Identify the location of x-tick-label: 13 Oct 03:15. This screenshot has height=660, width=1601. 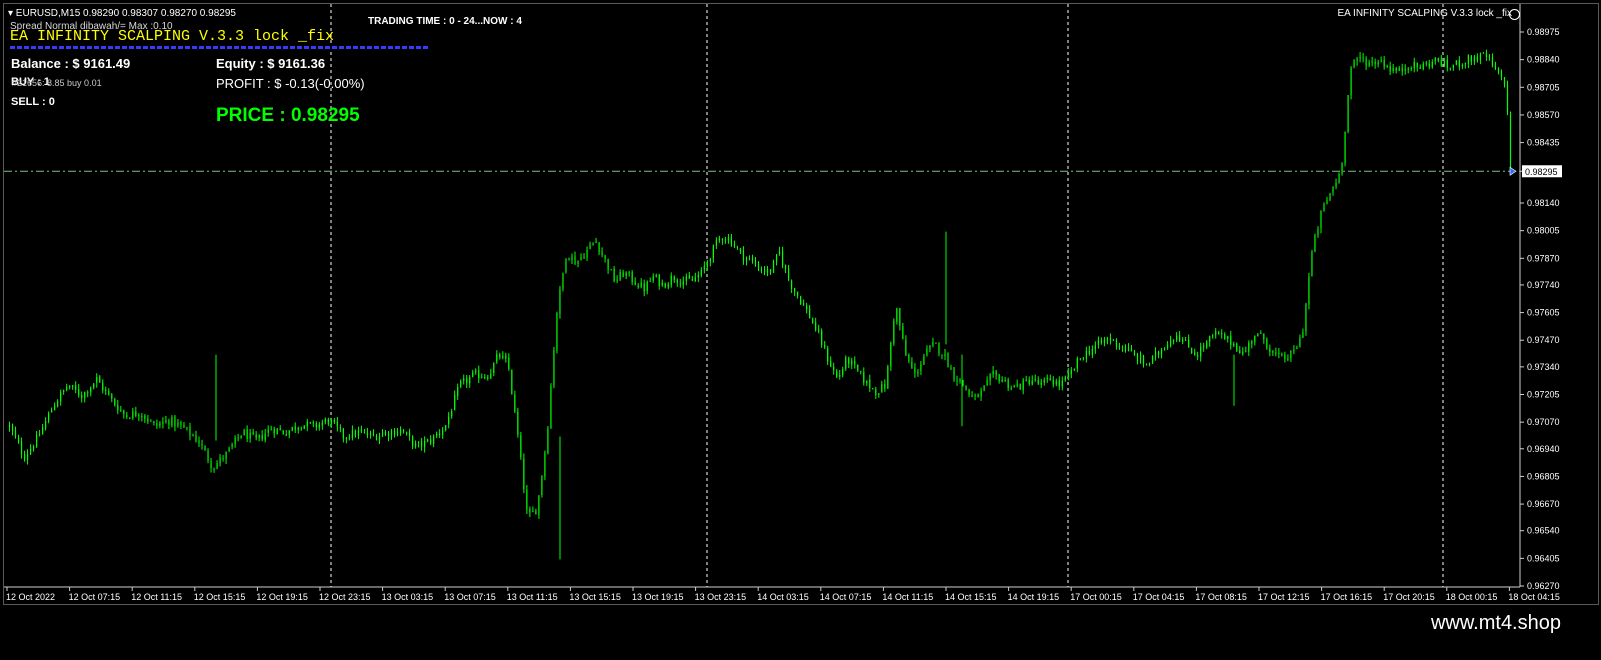
(408, 597).